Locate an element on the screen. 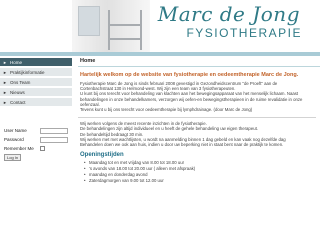 The height and width of the screenshot is (240, 320). password-input is located at coordinates (54, 139).